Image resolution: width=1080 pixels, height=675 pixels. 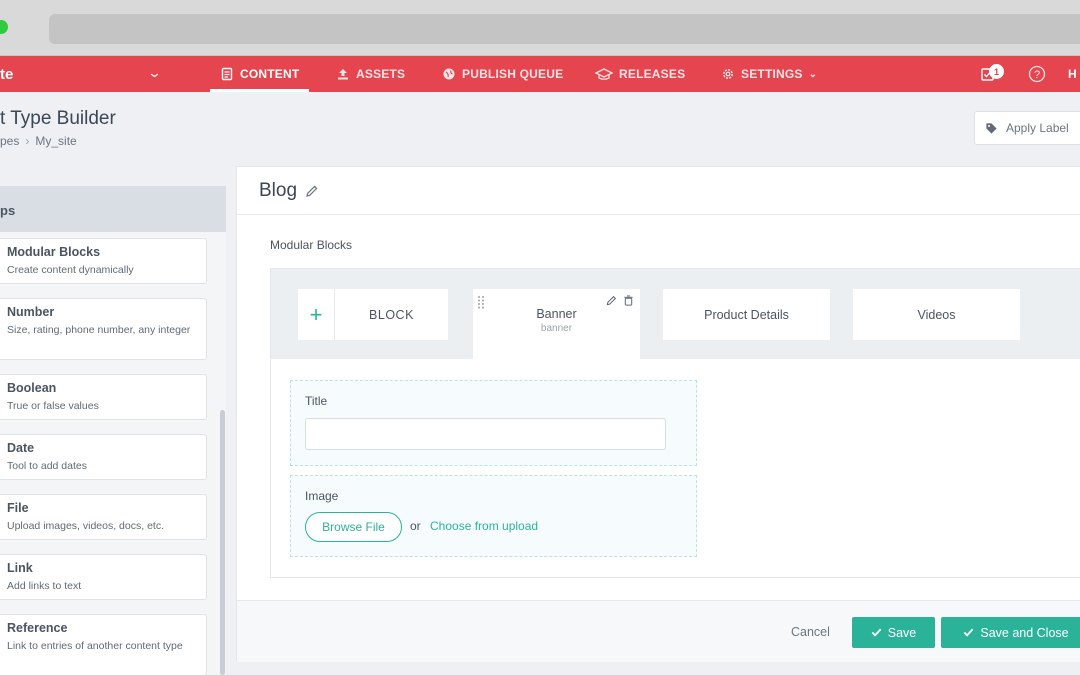 What do you see at coordinates (103, 517) in the screenshot?
I see `field-file: File Upload images, videos, docs, etc.` at bounding box center [103, 517].